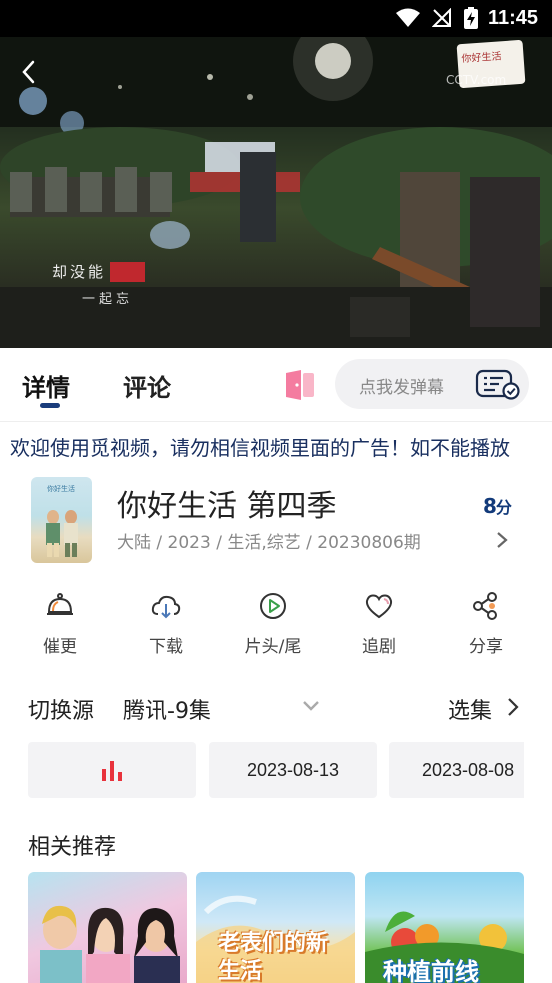 Image resolution: width=552 pixels, height=983 pixels. What do you see at coordinates (470, 709) in the screenshot?
I see `episodes-button: 选集` at bounding box center [470, 709].